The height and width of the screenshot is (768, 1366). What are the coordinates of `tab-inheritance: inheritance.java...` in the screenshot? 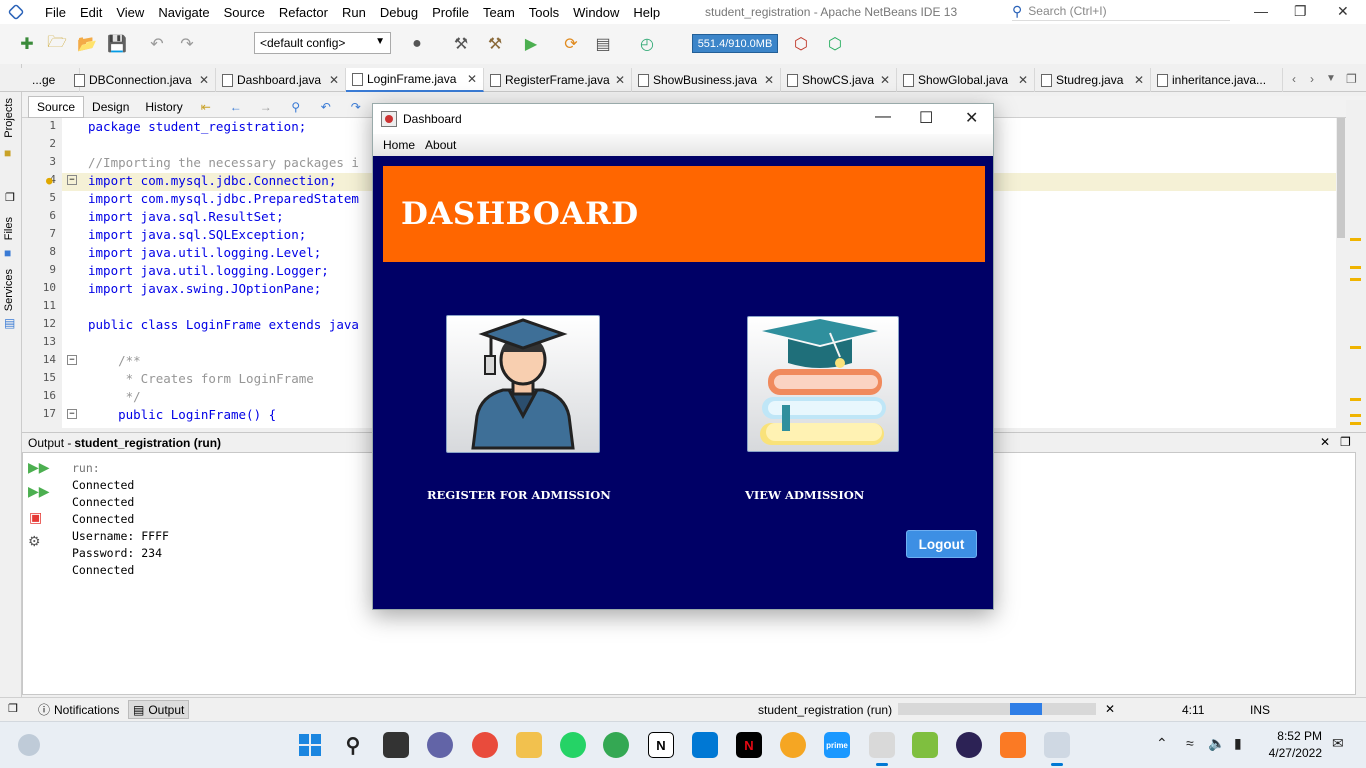 It's located at (1217, 80).